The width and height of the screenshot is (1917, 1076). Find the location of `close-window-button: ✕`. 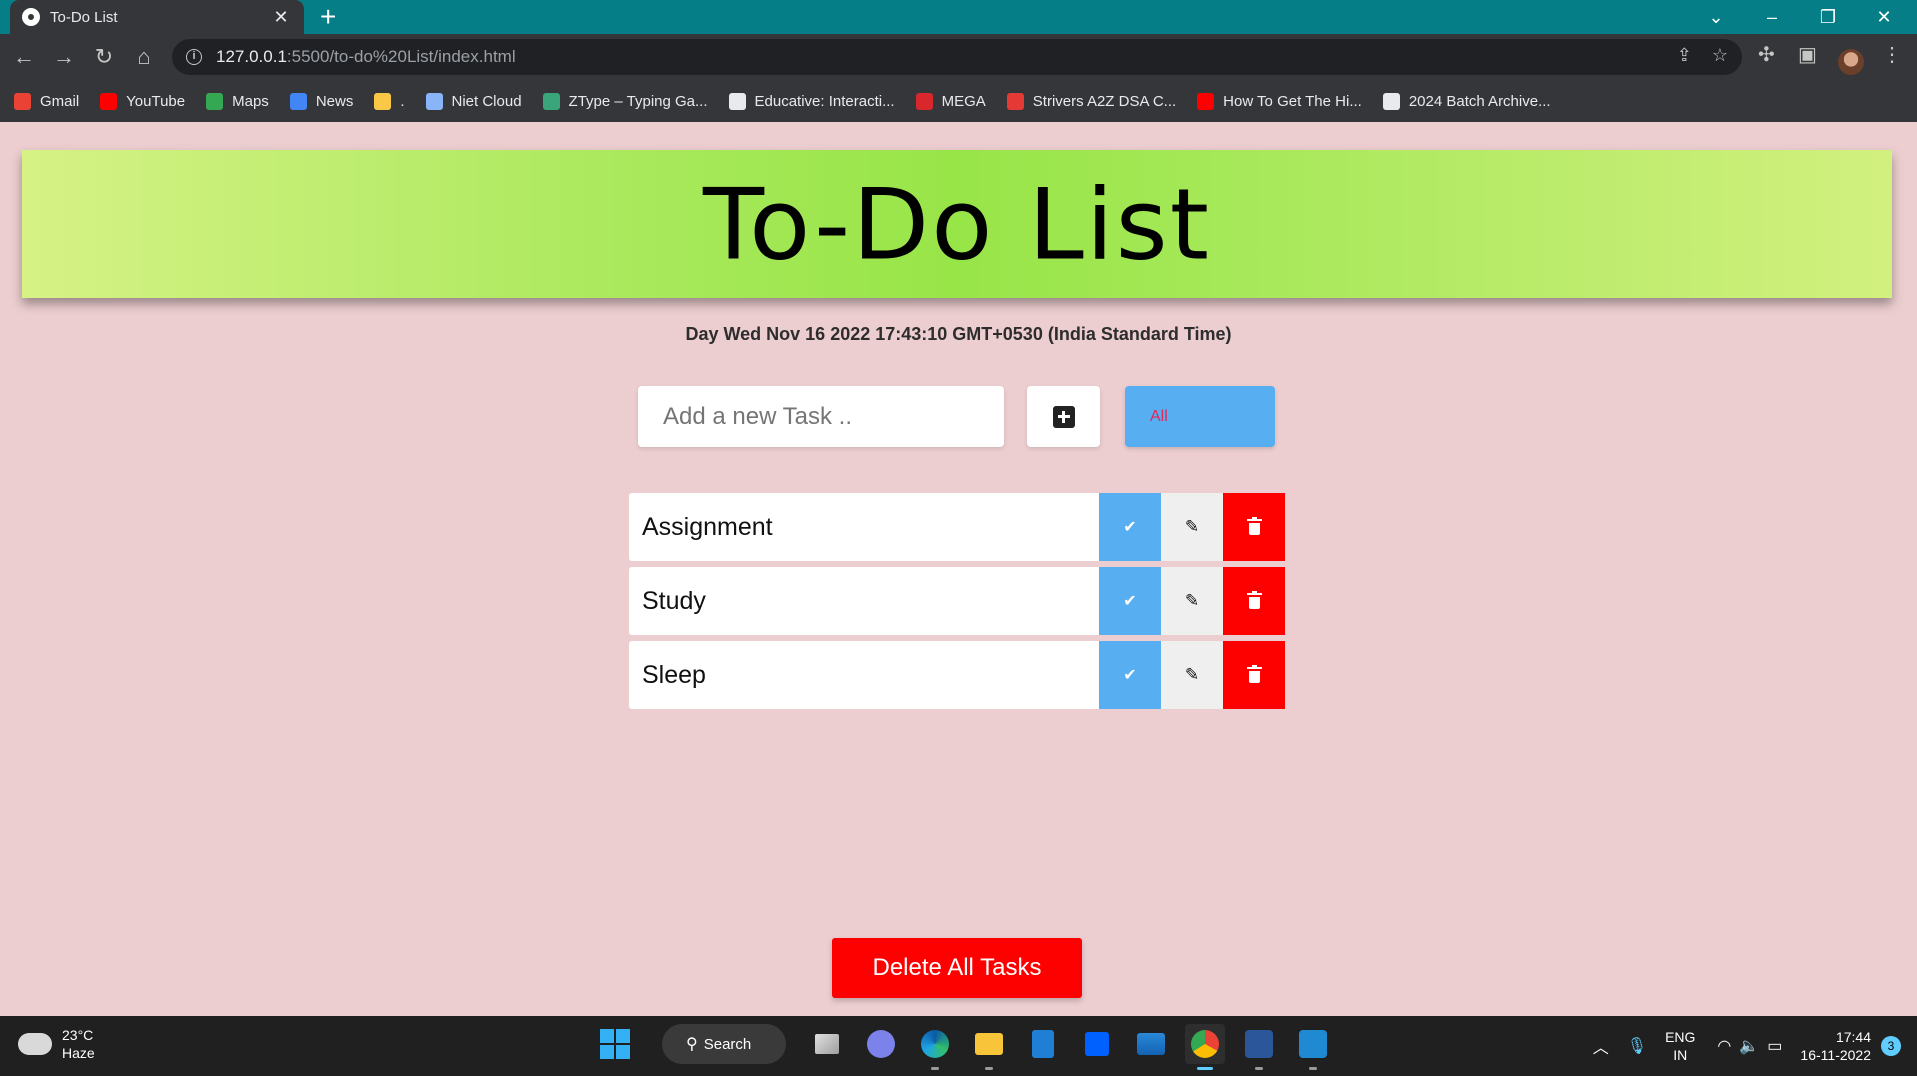

close-window-button: ✕ is located at coordinates (1884, 17).